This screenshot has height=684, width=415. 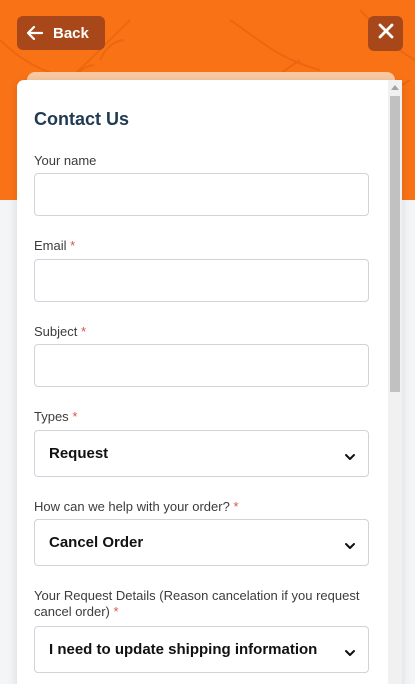 I want to click on back-button: Back, so click(x=61, y=33).